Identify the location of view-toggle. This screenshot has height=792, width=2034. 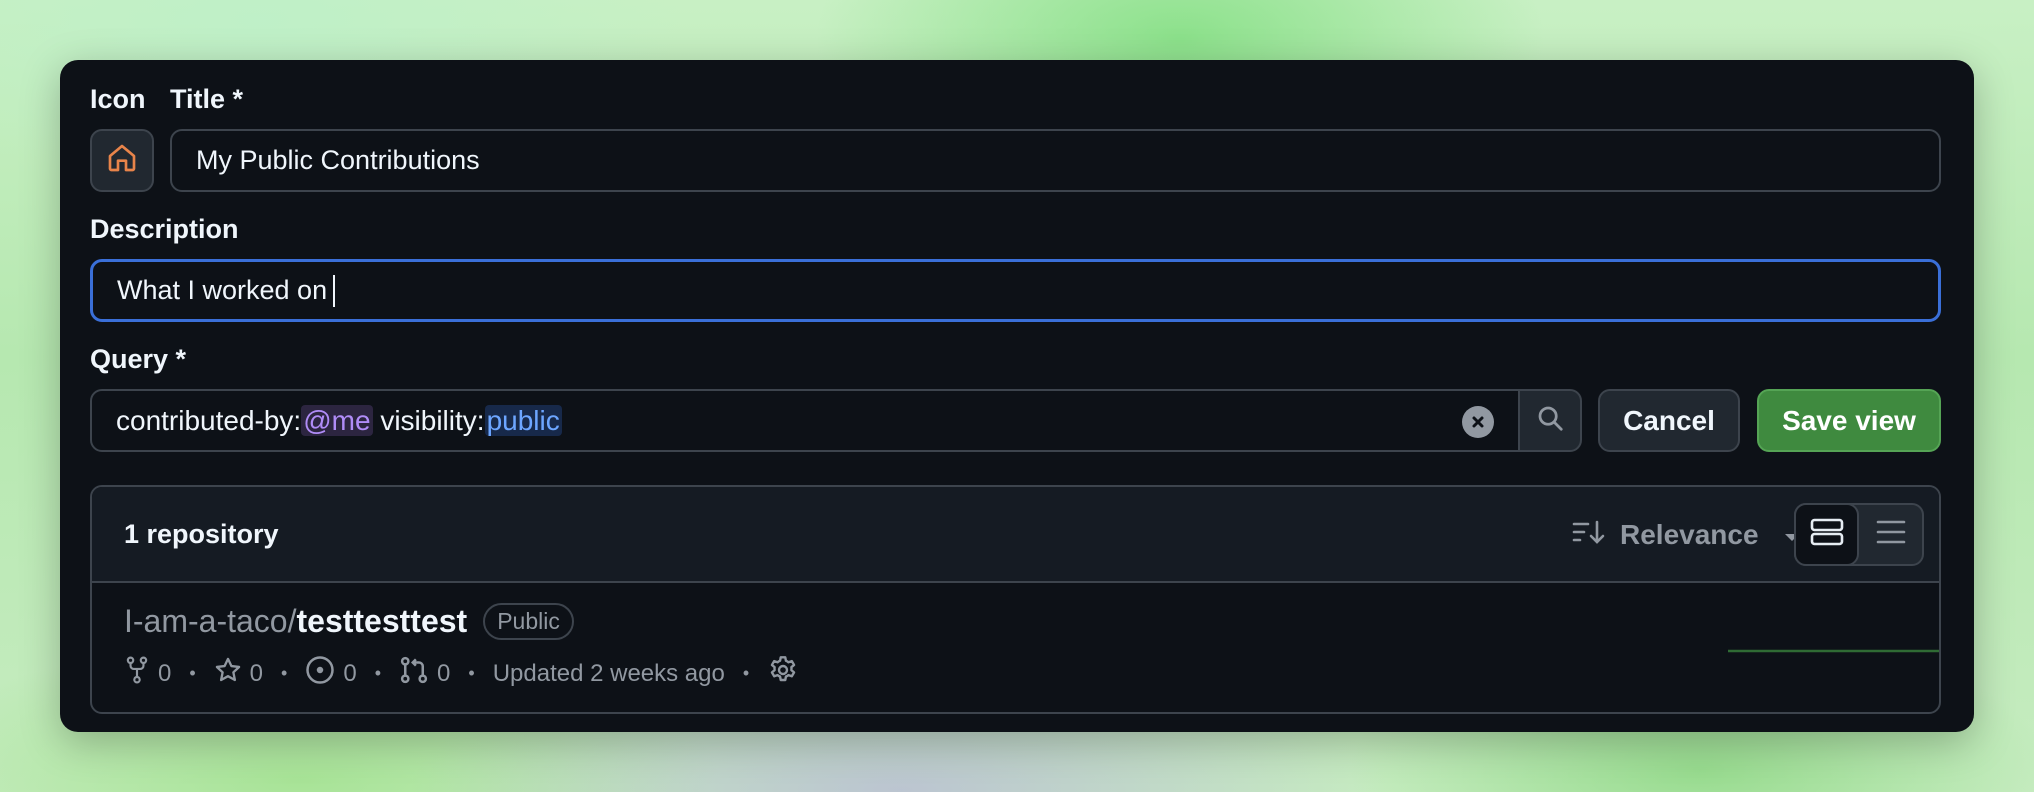
(1859, 534).